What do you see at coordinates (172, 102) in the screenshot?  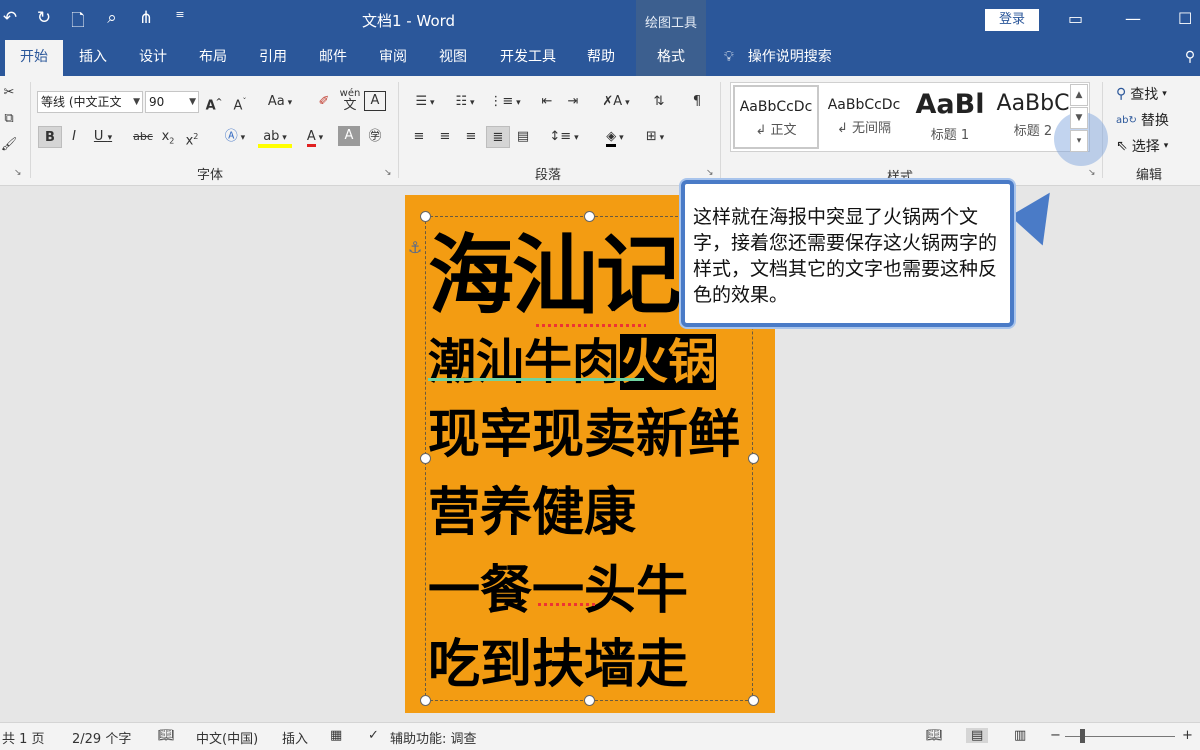 I see `font-size-combo: 90 ▼` at bounding box center [172, 102].